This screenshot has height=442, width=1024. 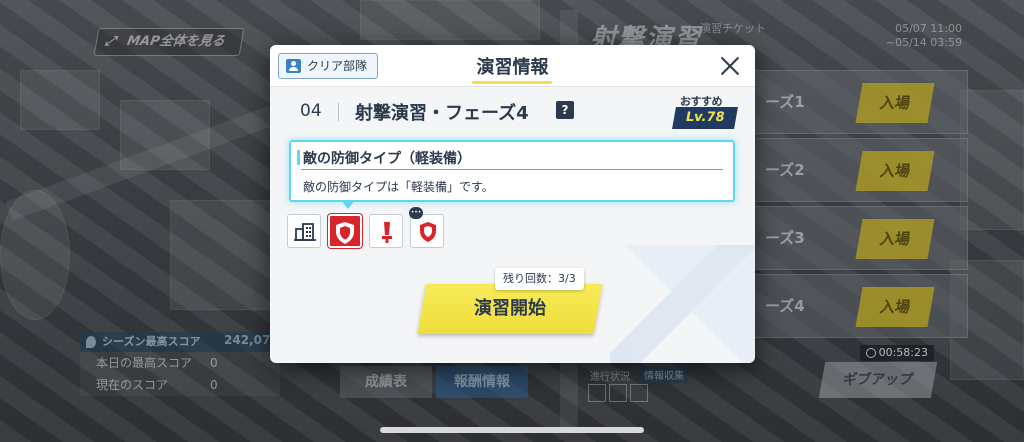 What do you see at coordinates (214, 363) in the screenshot?
I see `today-best-value: 0` at bounding box center [214, 363].